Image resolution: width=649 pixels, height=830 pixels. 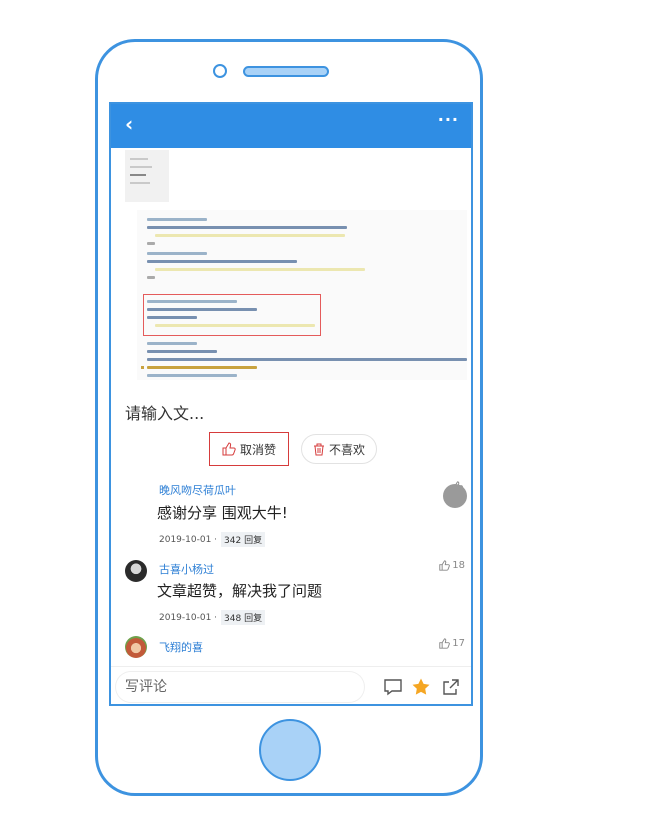 I want to click on comment-author: 古喜小杨过, so click(x=186, y=569).